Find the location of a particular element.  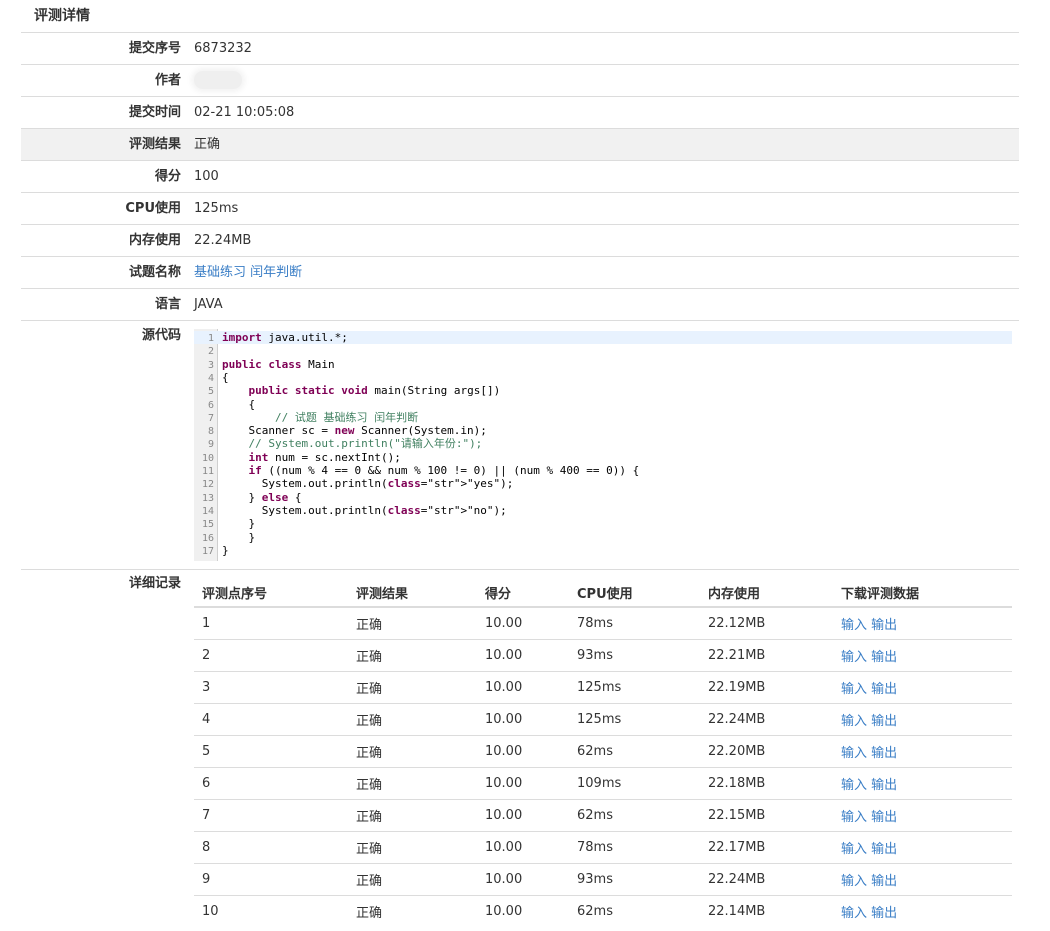

line-number: 14 is located at coordinates (207, 511).